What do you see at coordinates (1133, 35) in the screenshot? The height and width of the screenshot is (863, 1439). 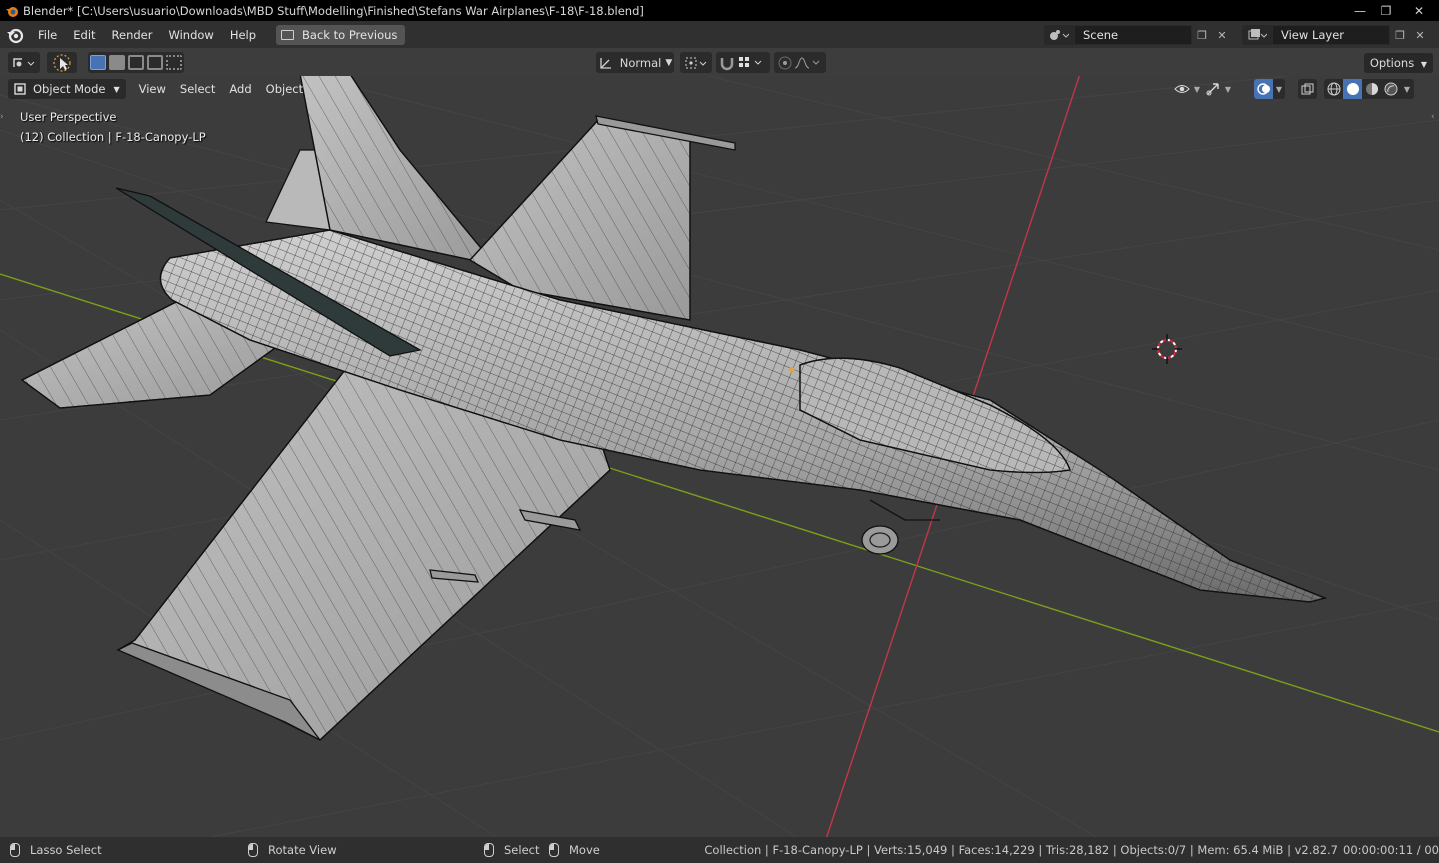 I see `scene-name-field: Scene` at bounding box center [1133, 35].